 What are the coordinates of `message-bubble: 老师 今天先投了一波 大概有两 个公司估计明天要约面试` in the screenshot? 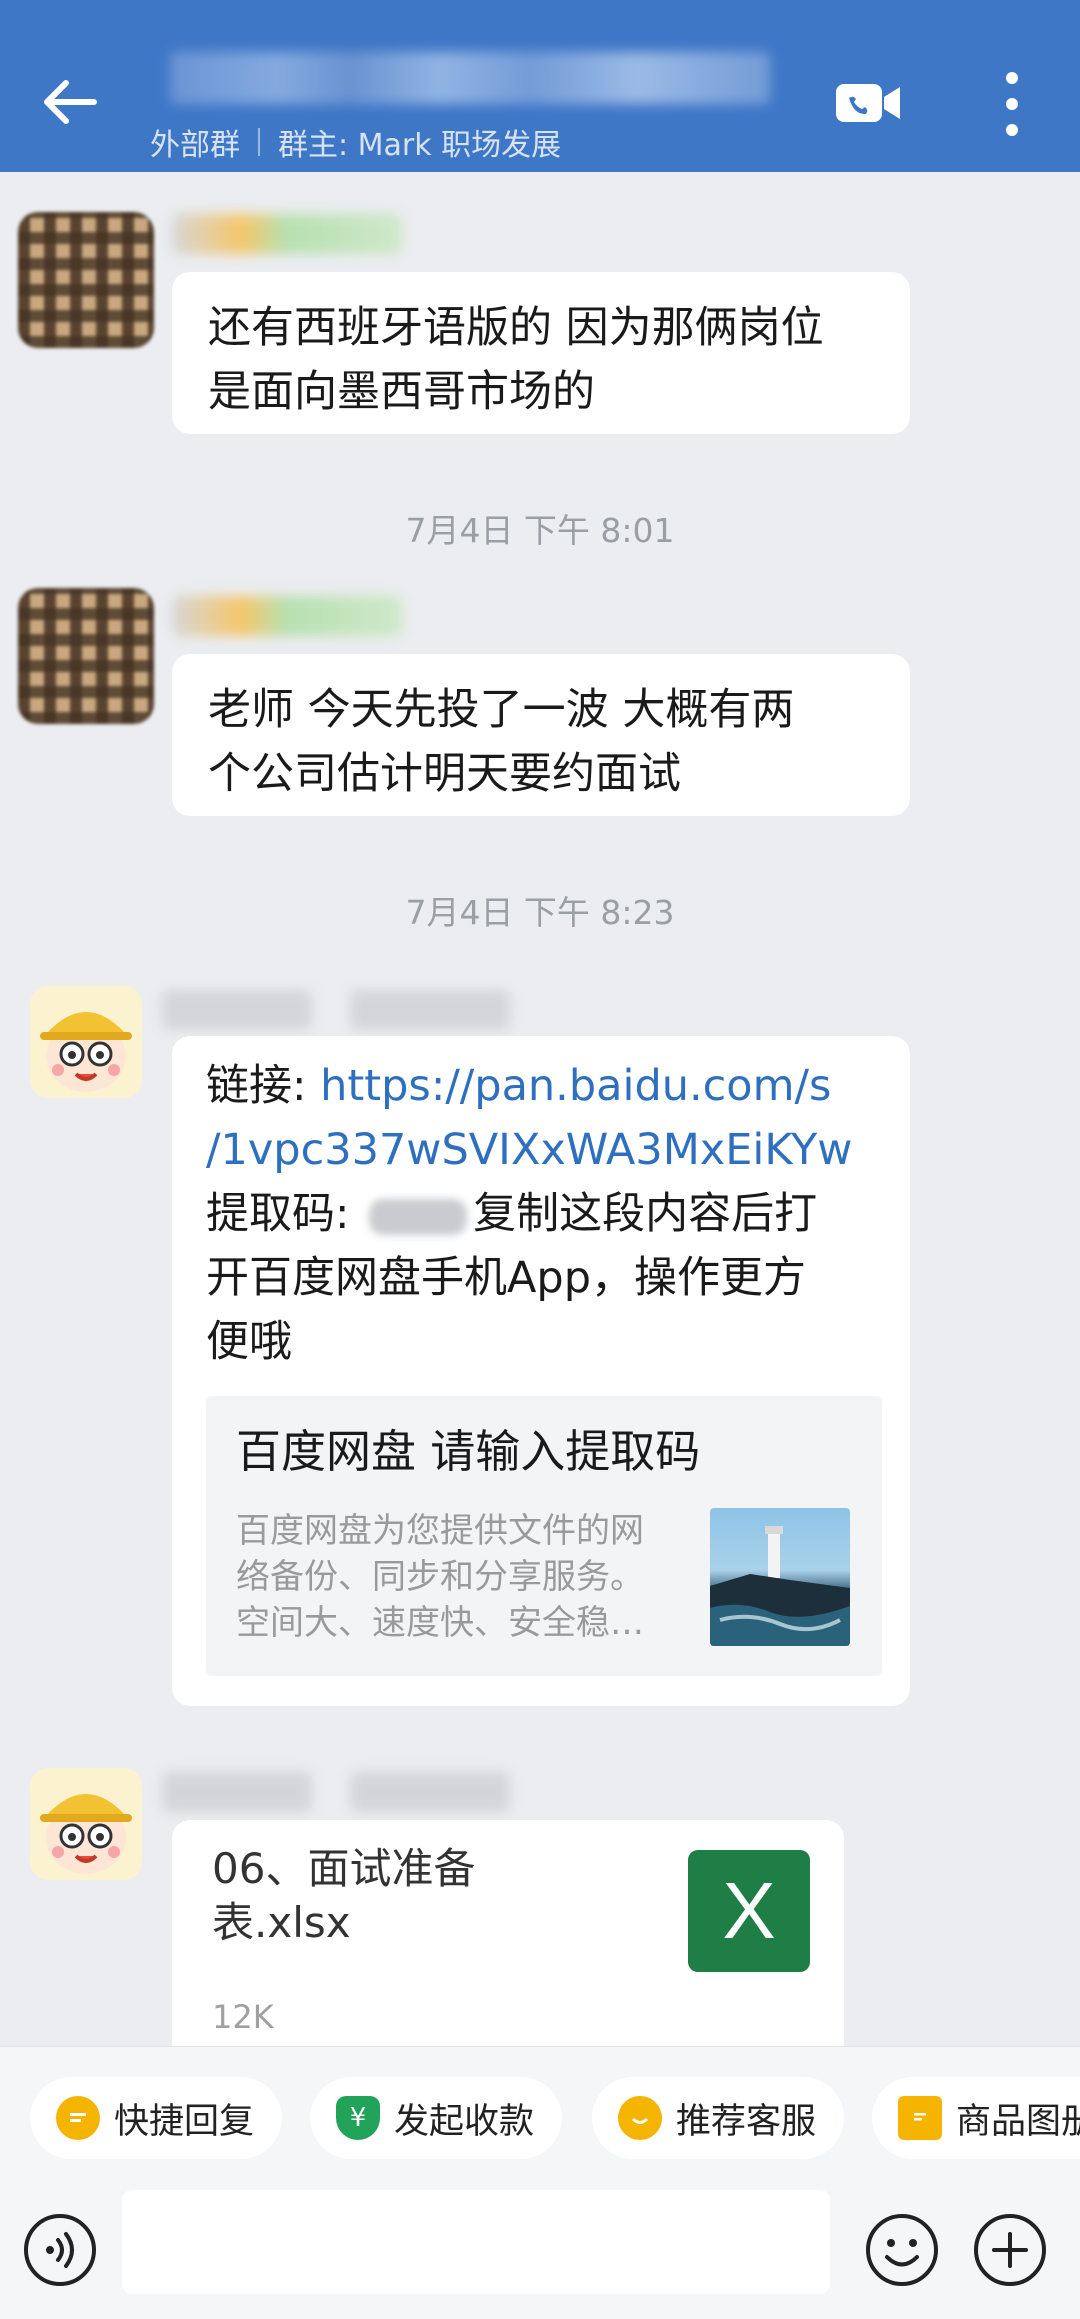 It's located at (541, 735).